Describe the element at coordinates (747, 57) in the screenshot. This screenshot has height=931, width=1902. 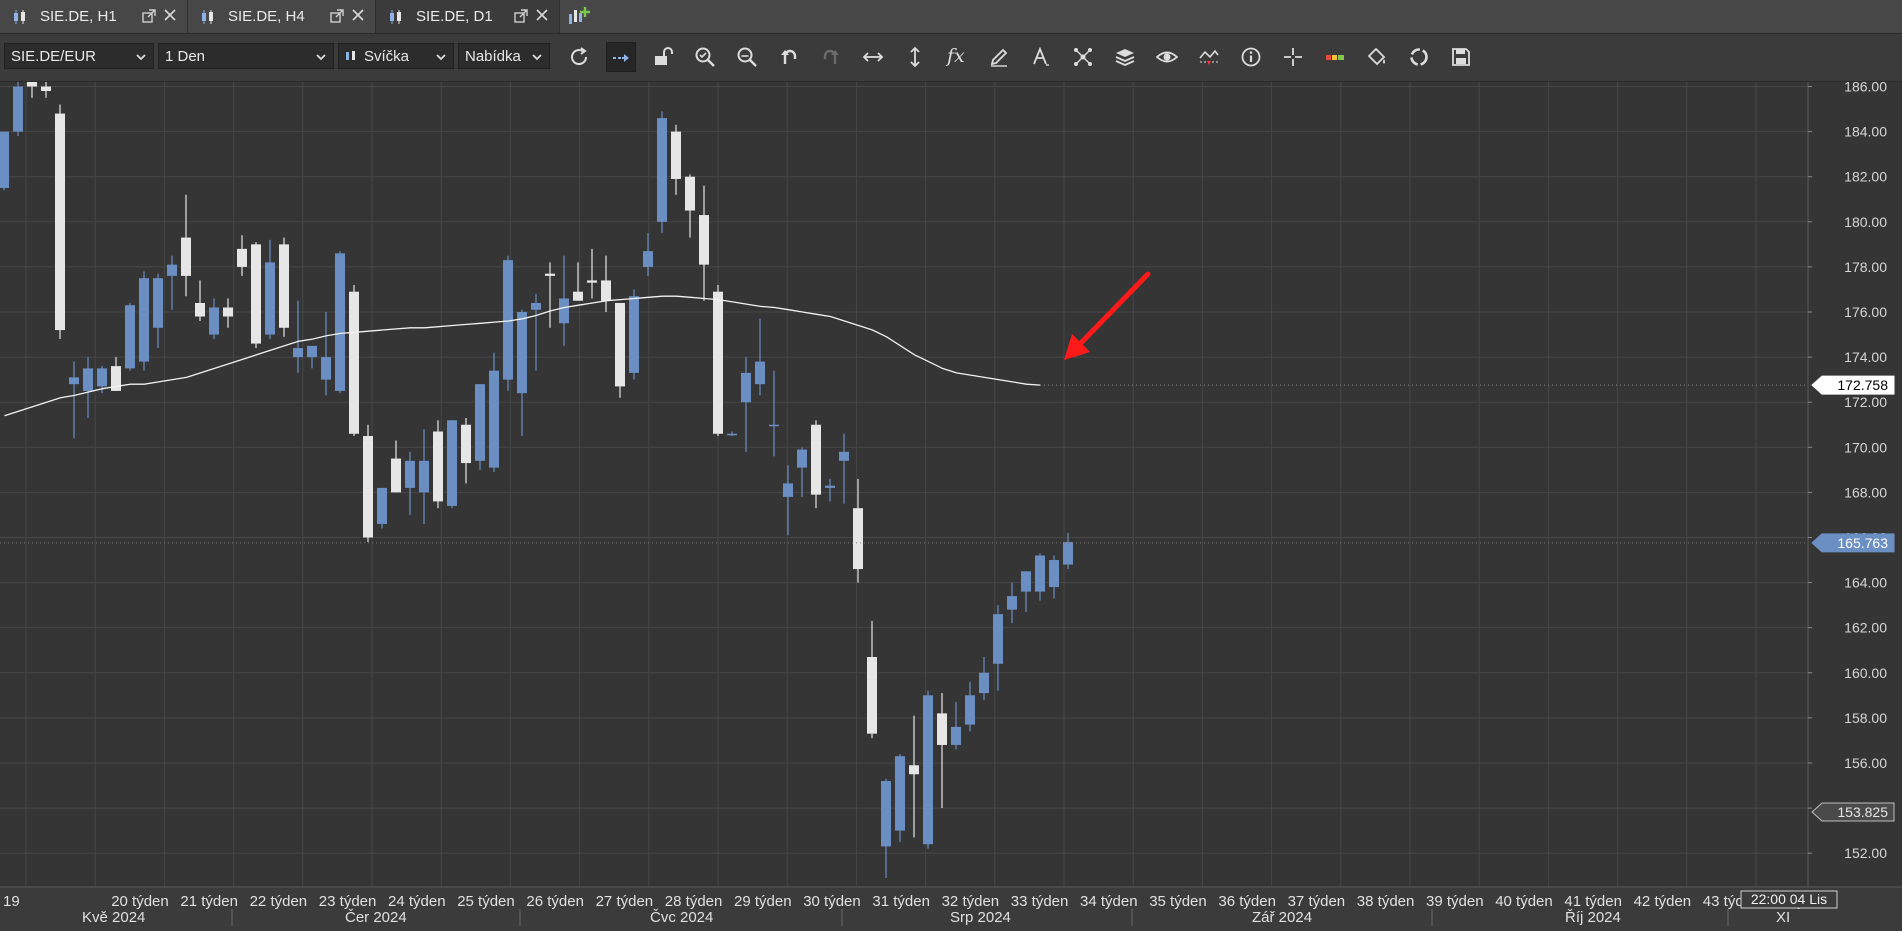
I see `zoom-out-button` at that location.